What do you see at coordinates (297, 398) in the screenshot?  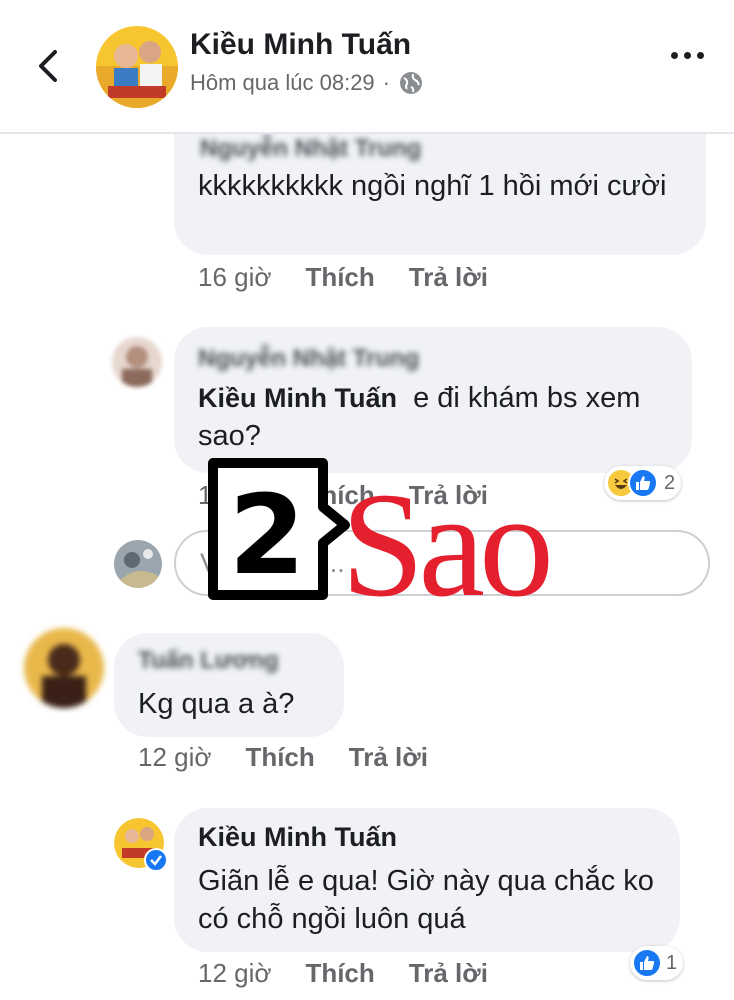 I see `mention-tag: Kiều Minh Tuấn` at bounding box center [297, 398].